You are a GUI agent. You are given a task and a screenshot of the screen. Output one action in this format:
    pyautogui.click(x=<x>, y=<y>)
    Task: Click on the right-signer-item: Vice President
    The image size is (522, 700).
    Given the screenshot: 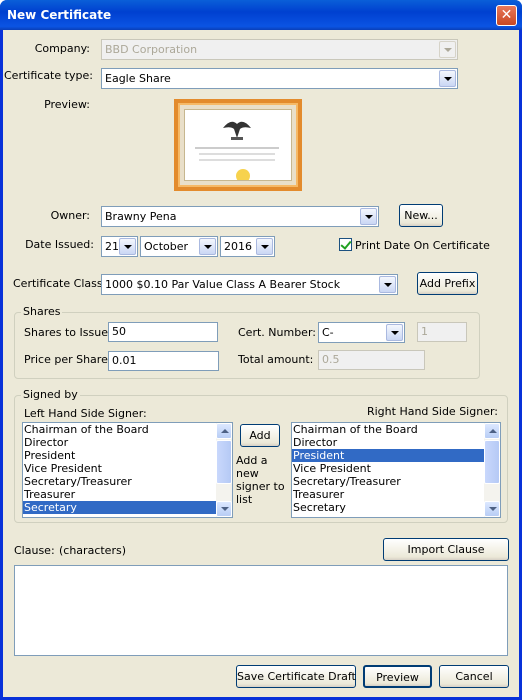 What is the action you would take?
    pyautogui.click(x=396, y=468)
    